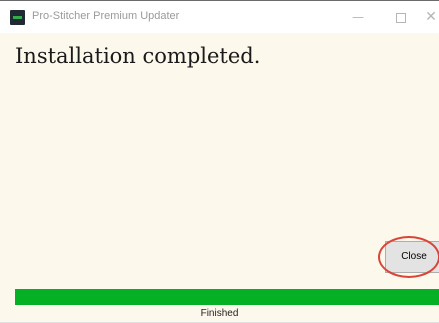 The width and height of the screenshot is (439, 323). Describe the element at coordinates (401, 17) in the screenshot. I see `maximize-icon` at that location.